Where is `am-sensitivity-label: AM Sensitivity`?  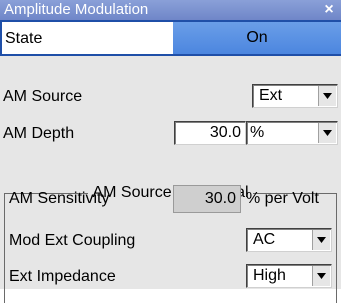 am-sensitivity-label: AM Sensitivity is located at coordinates (59, 198).